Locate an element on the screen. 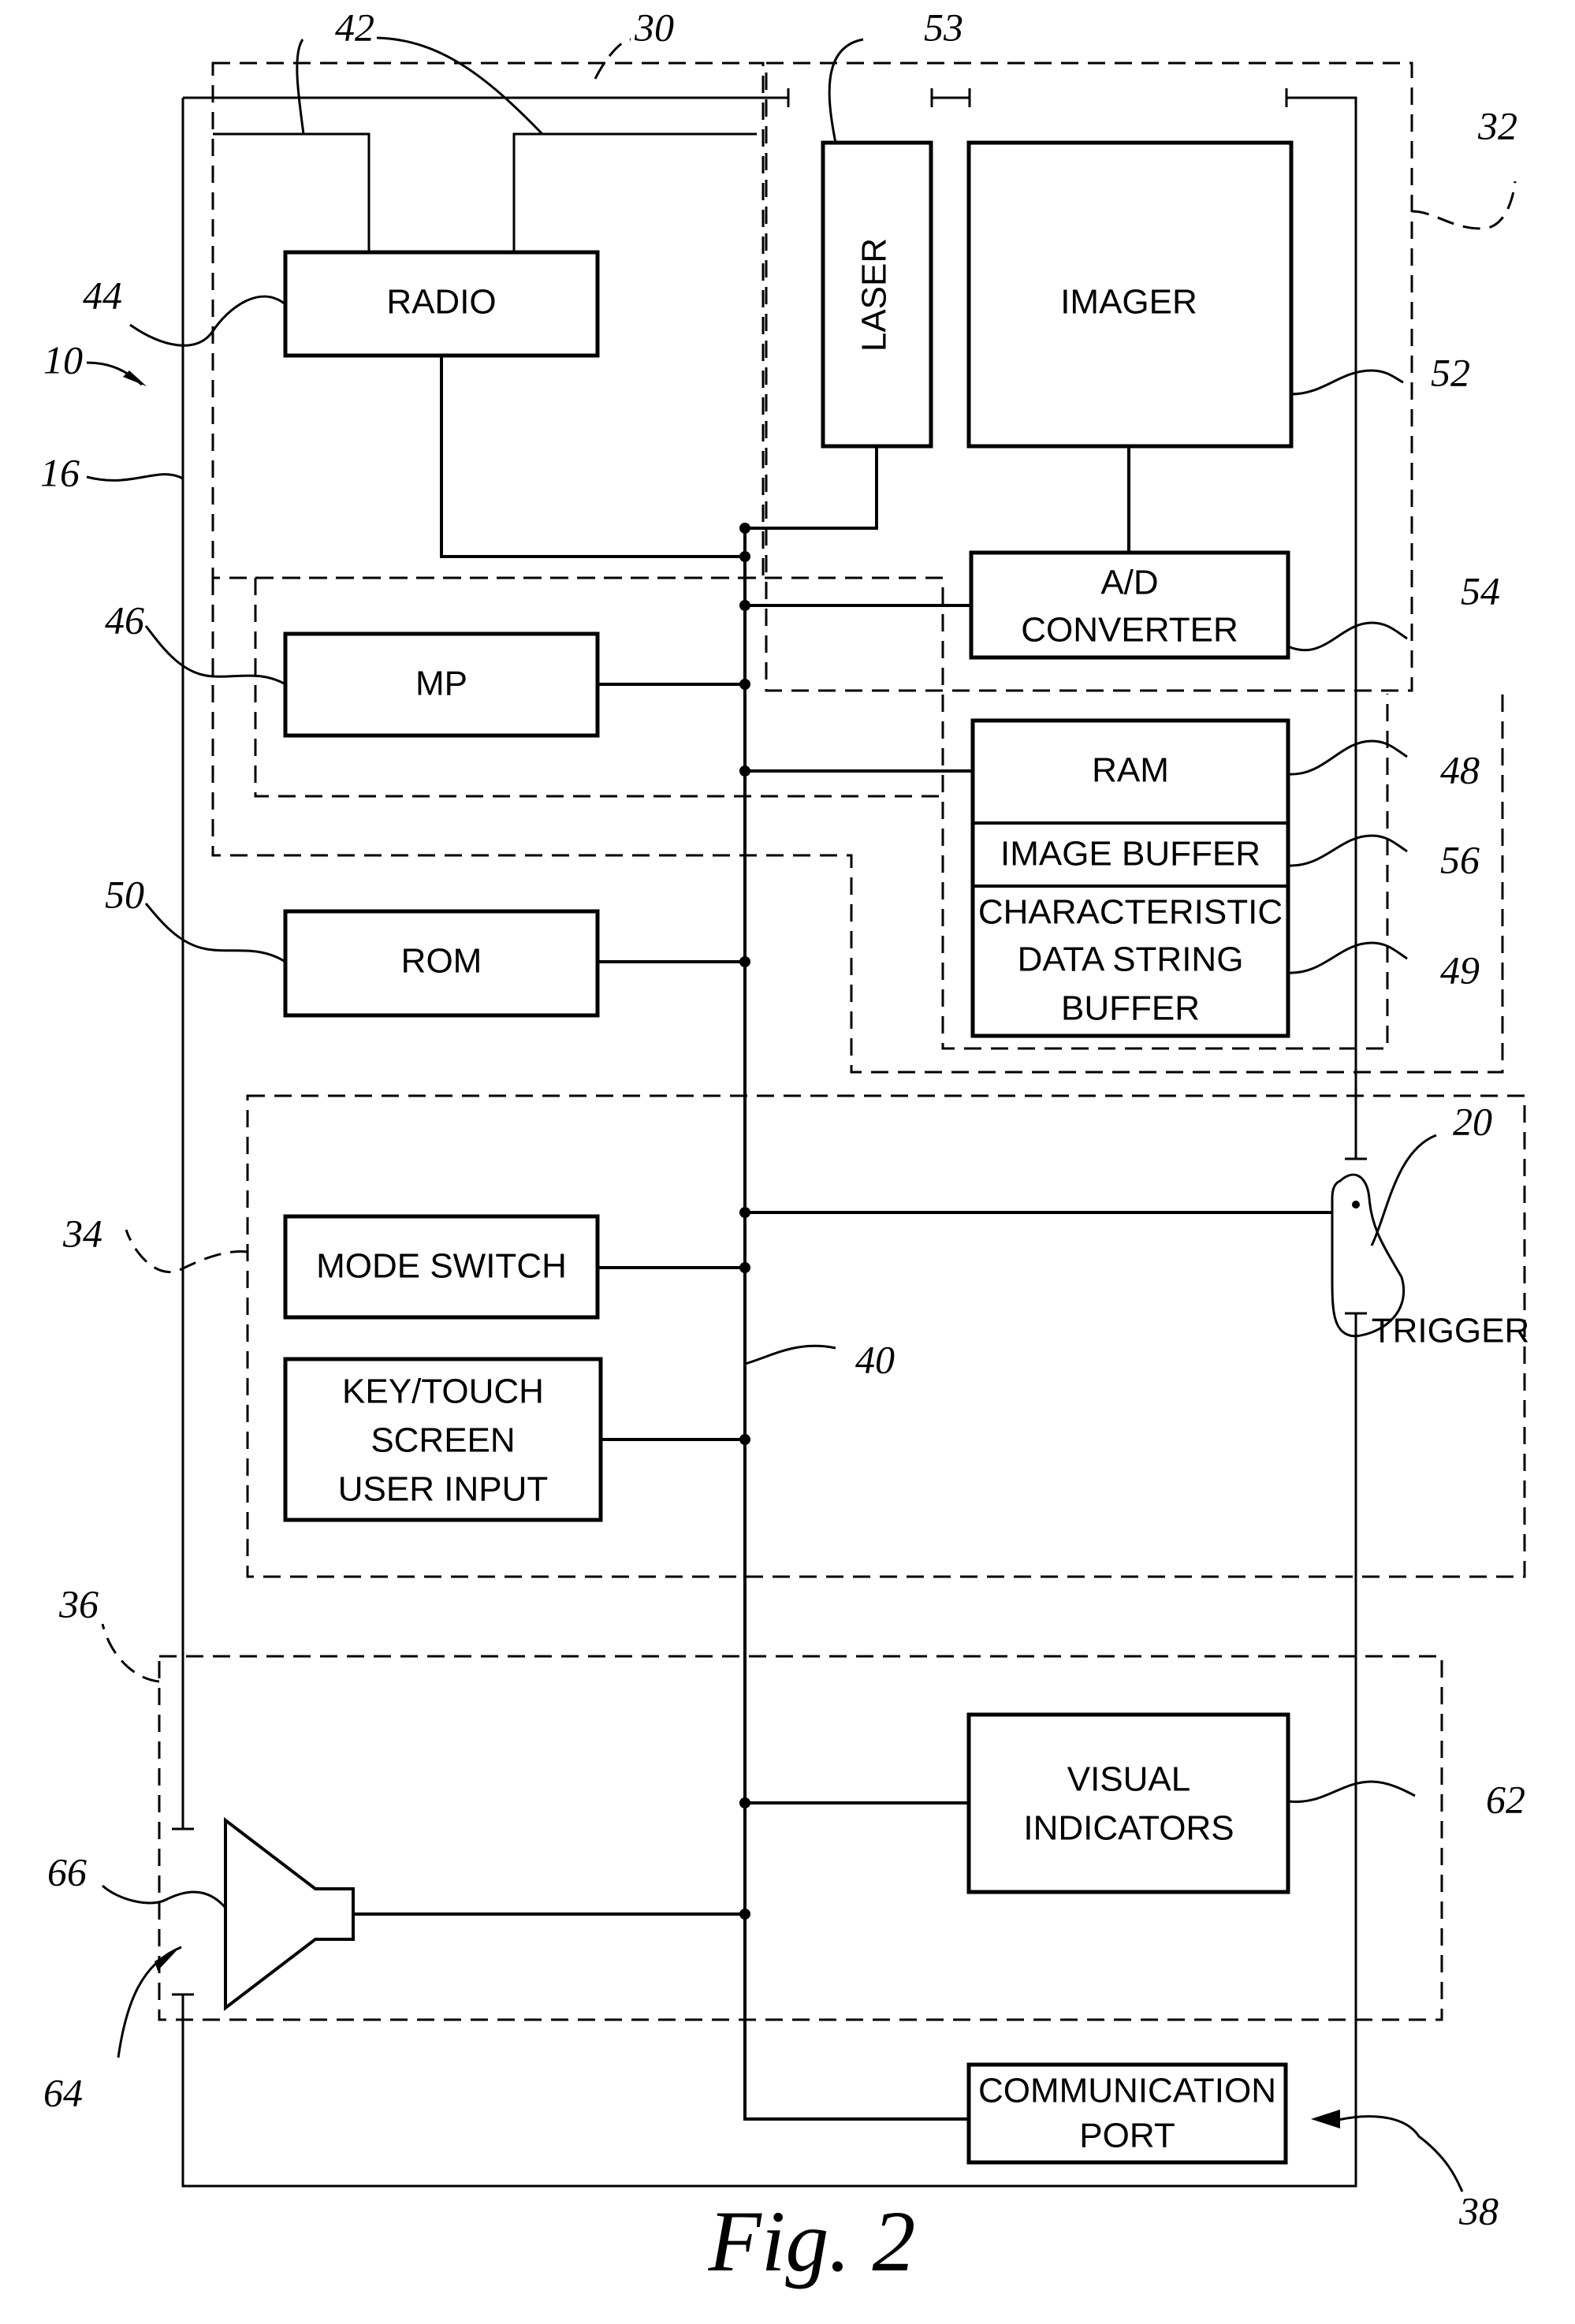 This screenshot has height=2324, width=1575. char-buffer-label-line2: DATA STRING is located at coordinates (1131, 959).